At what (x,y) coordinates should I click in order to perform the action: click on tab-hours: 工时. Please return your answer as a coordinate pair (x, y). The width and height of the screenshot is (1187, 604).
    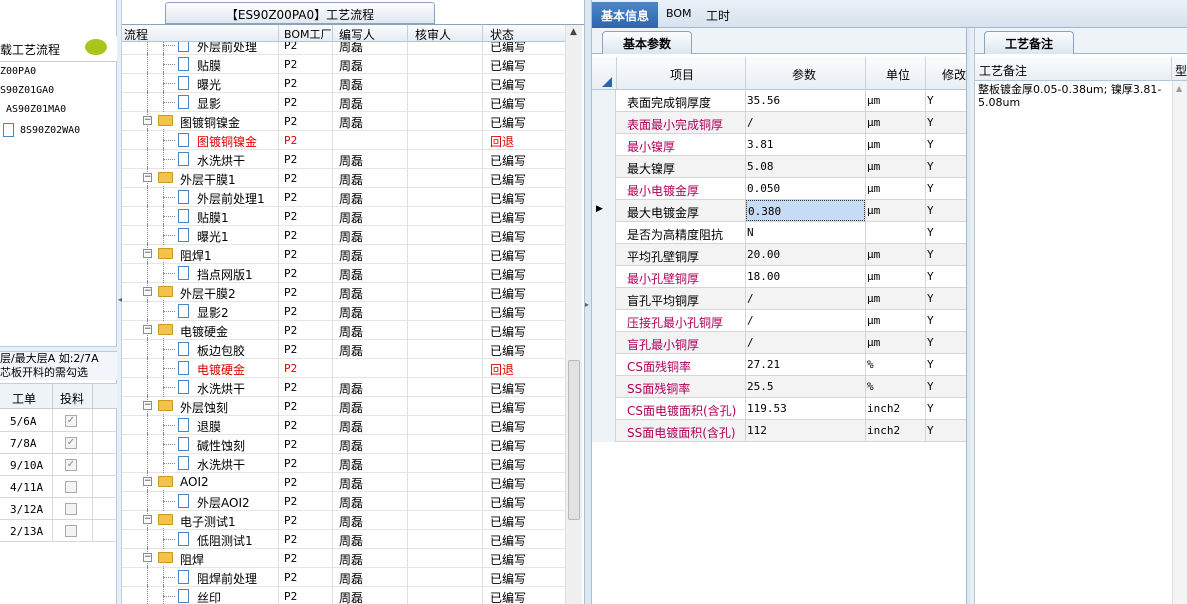
    Looking at the image, I should click on (718, 15).